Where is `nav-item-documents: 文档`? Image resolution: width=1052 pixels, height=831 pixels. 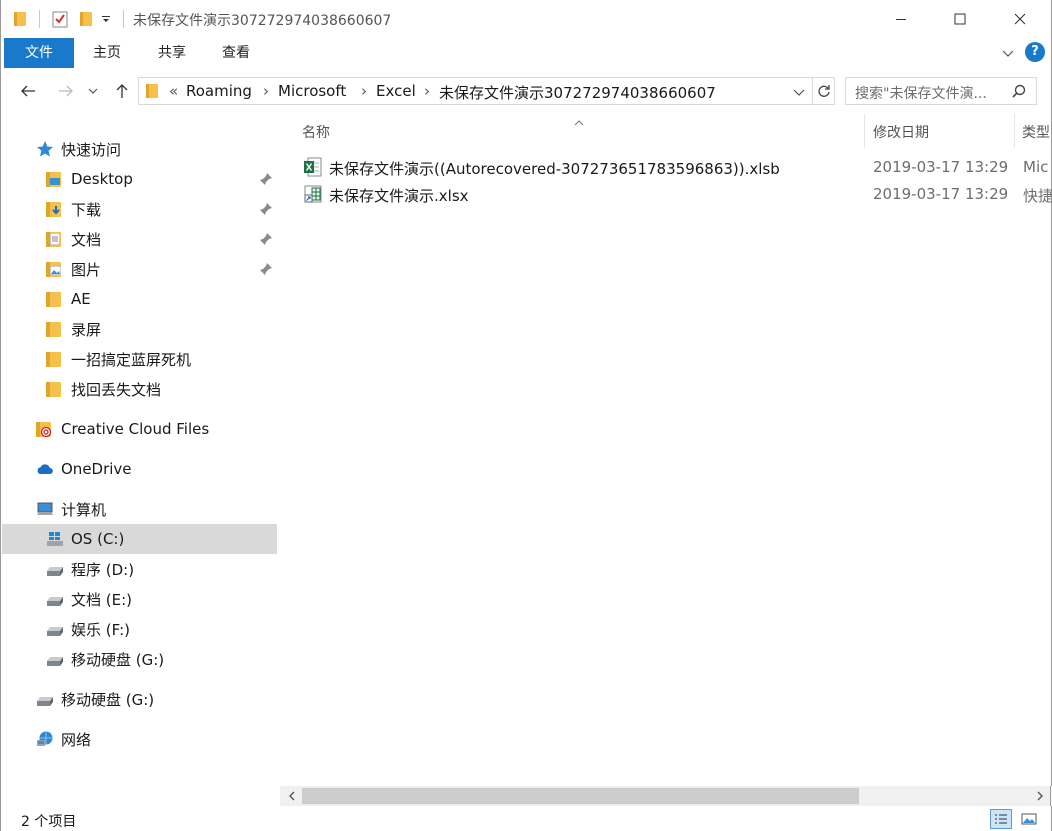 nav-item-documents: 文档 is located at coordinates (139, 239).